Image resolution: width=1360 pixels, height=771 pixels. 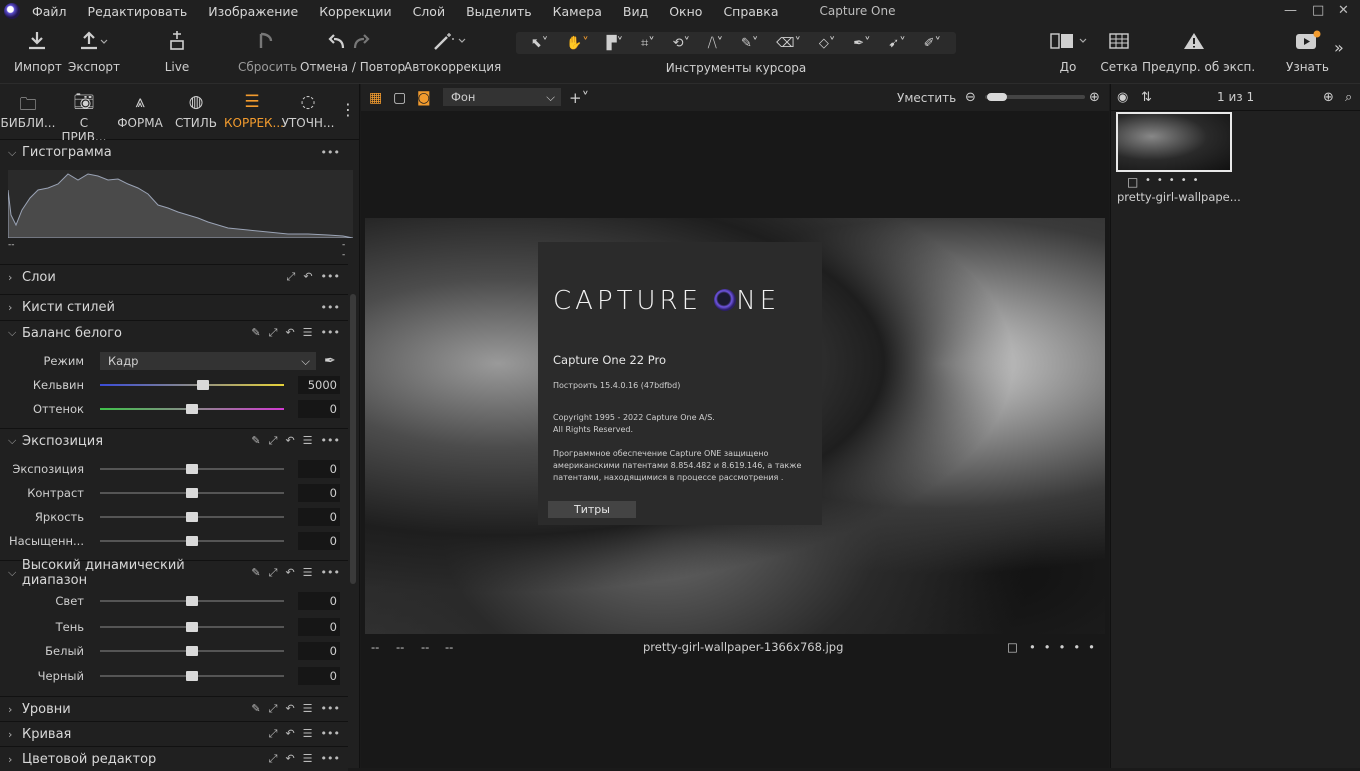 I want to click on gradient-icon: ◇˅, so click(x=827, y=43).